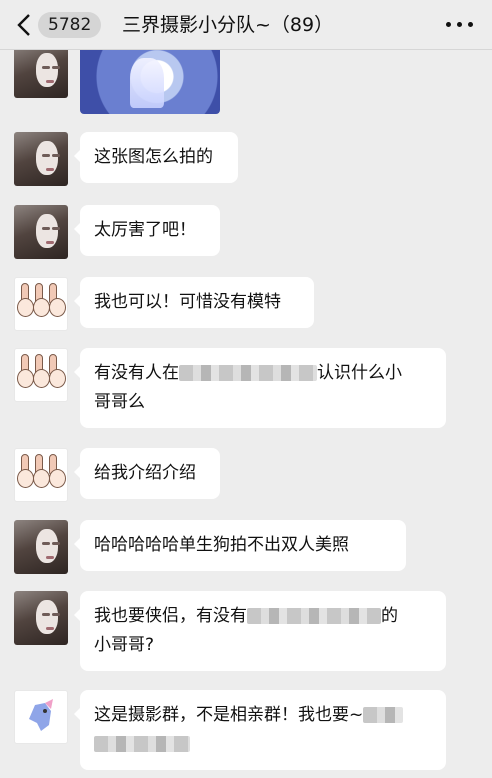  Describe the element at coordinates (221, 545) in the screenshot. I see `message-text: 哈哈哈哈哈单生狗拍不出双人美照` at that location.